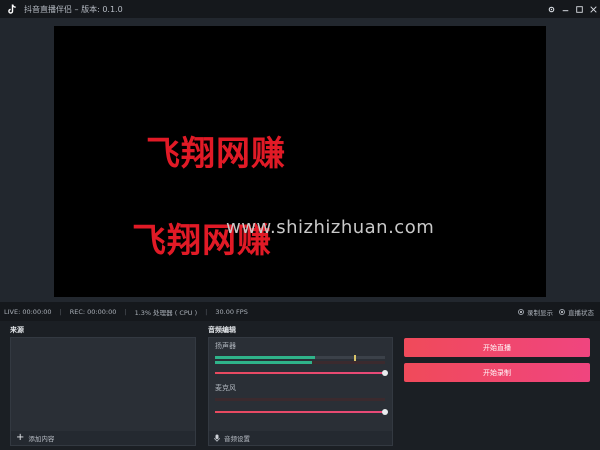  What do you see at coordinates (237, 439) in the screenshot?
I see `audio-settings-label: 音频设置` at bounding box center [237, 439].